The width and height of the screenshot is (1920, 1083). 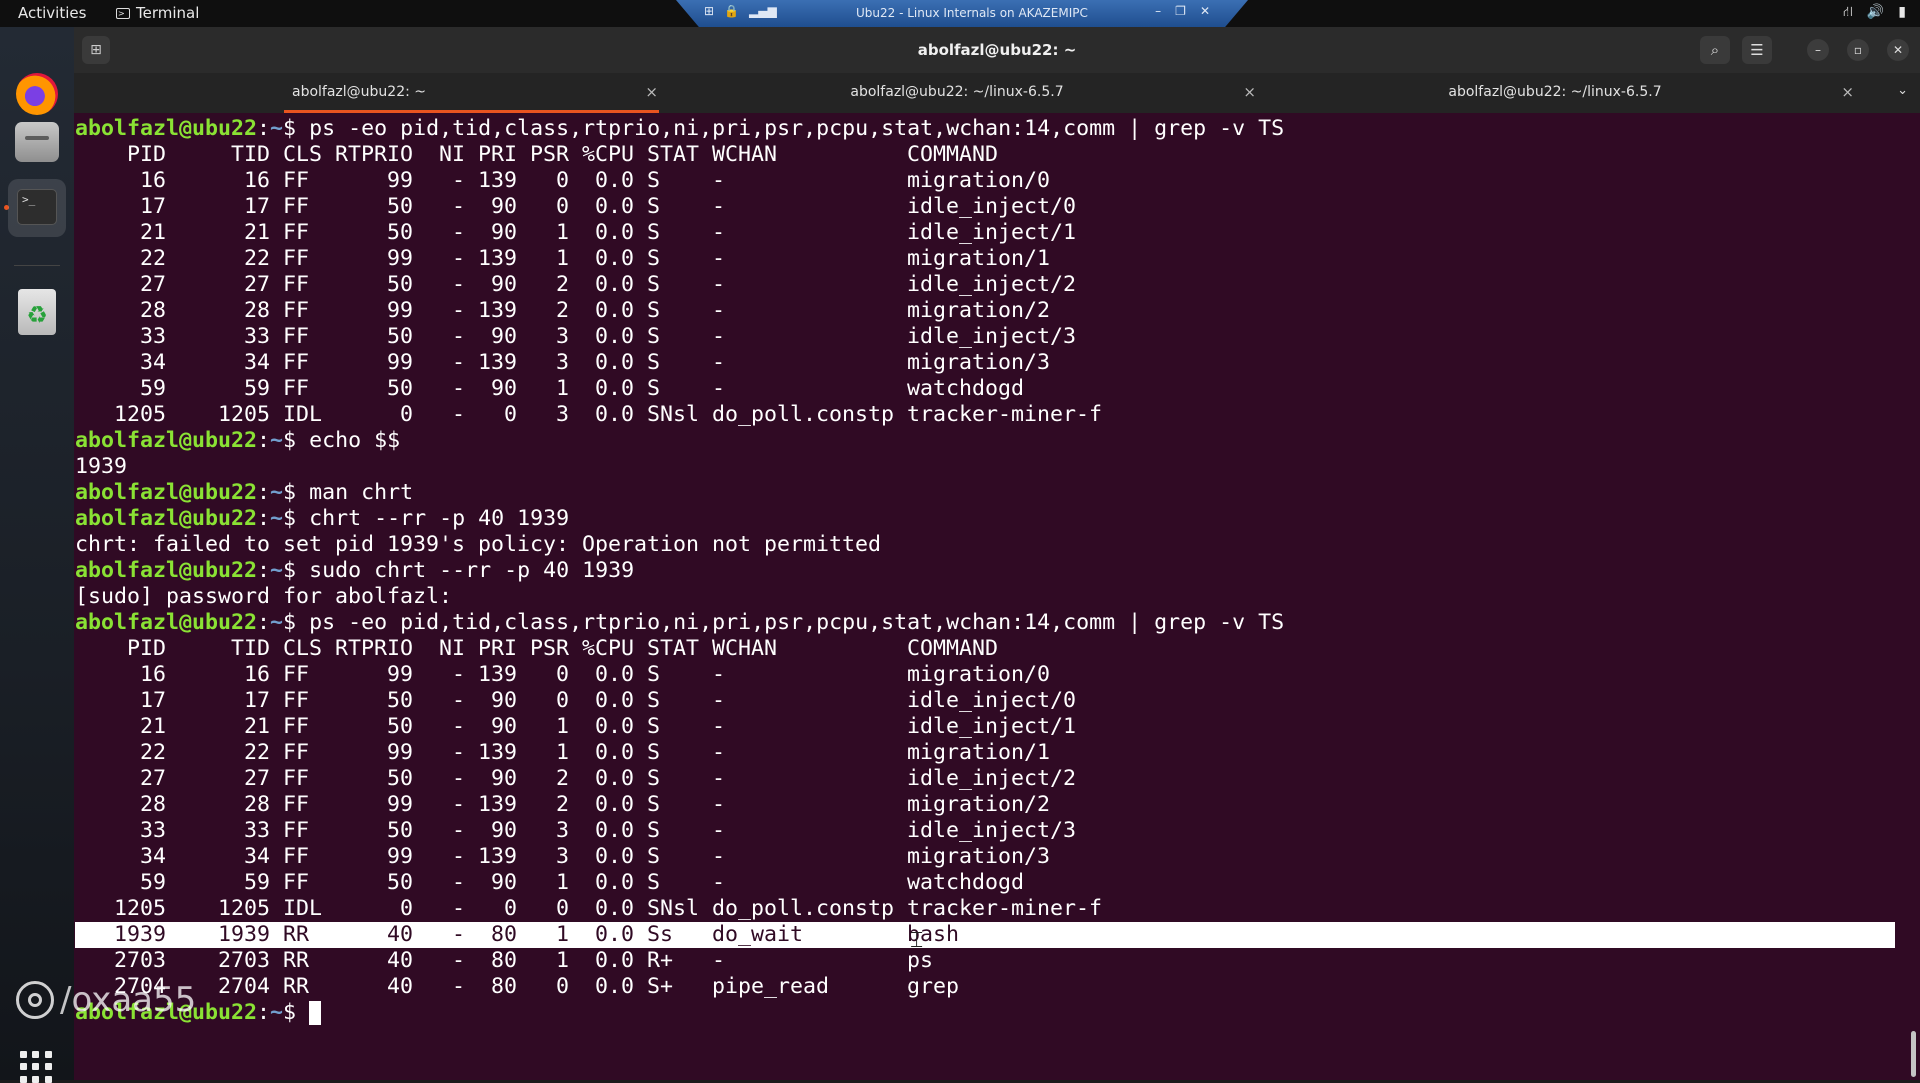 I want to click on tab-linux-2: abolfazl@ubu22: ~/linux-6.5.7 ×, so click(x=1569, y=93).